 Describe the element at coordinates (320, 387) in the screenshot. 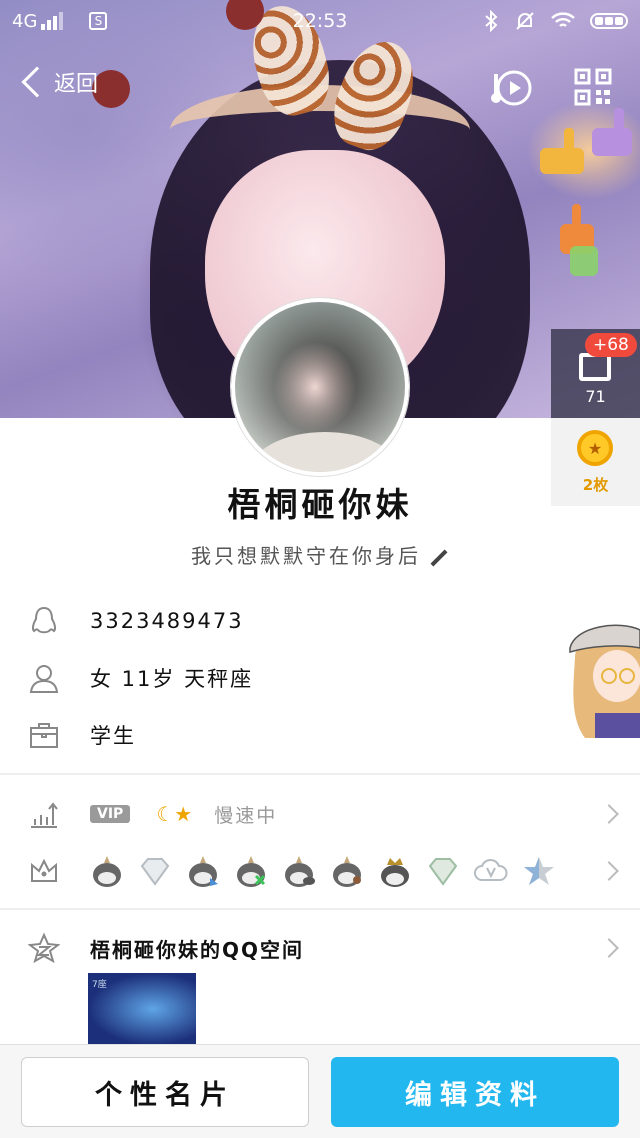

I see `avatar` at that location.